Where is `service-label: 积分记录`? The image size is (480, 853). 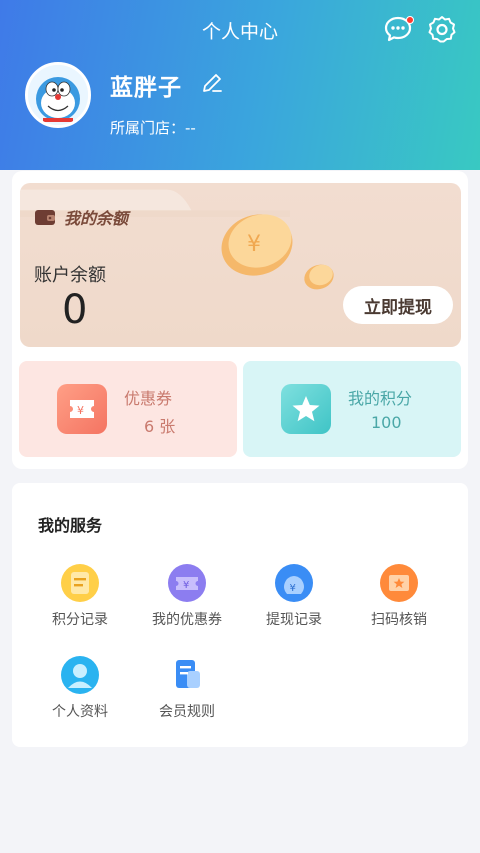
service-label: 积分记录 is located at coordinates (80, 620).